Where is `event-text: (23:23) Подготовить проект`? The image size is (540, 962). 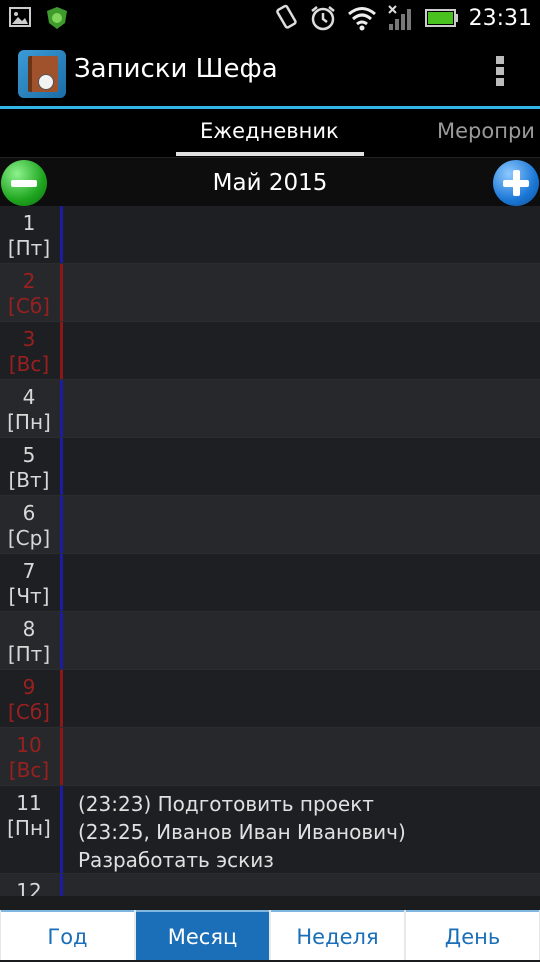 event-text: (23:23) Подготовить проект is located at coordinates (305, 804).